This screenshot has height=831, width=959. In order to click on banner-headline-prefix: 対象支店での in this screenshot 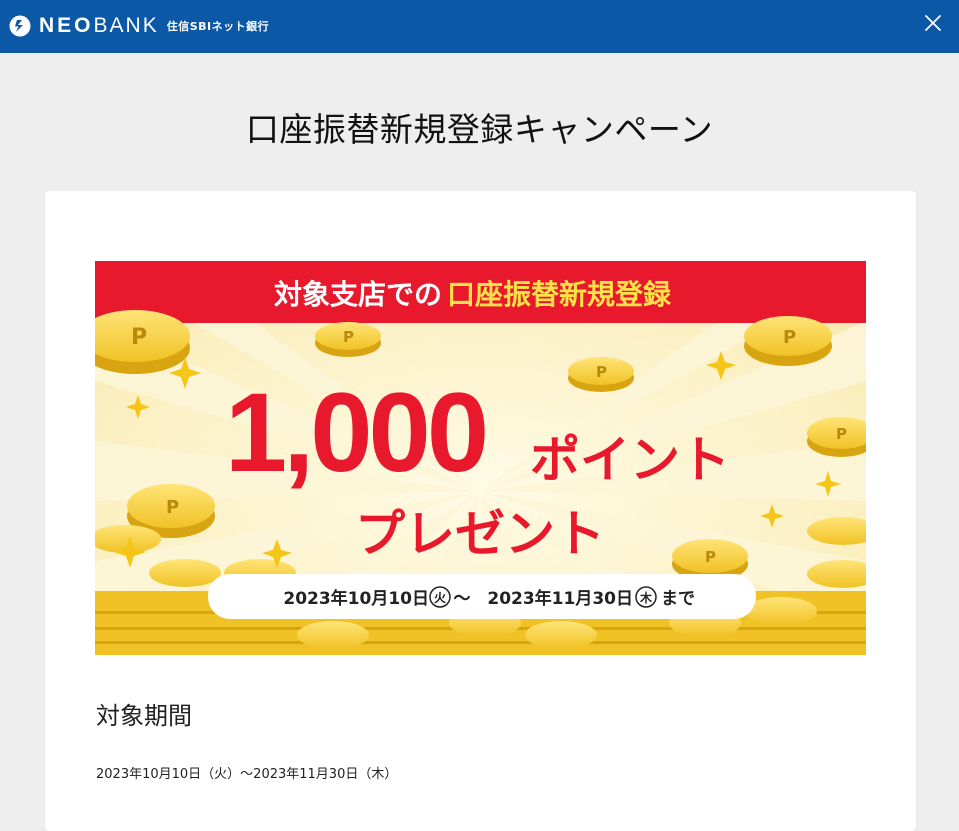, I will do `click(358, 294)`.